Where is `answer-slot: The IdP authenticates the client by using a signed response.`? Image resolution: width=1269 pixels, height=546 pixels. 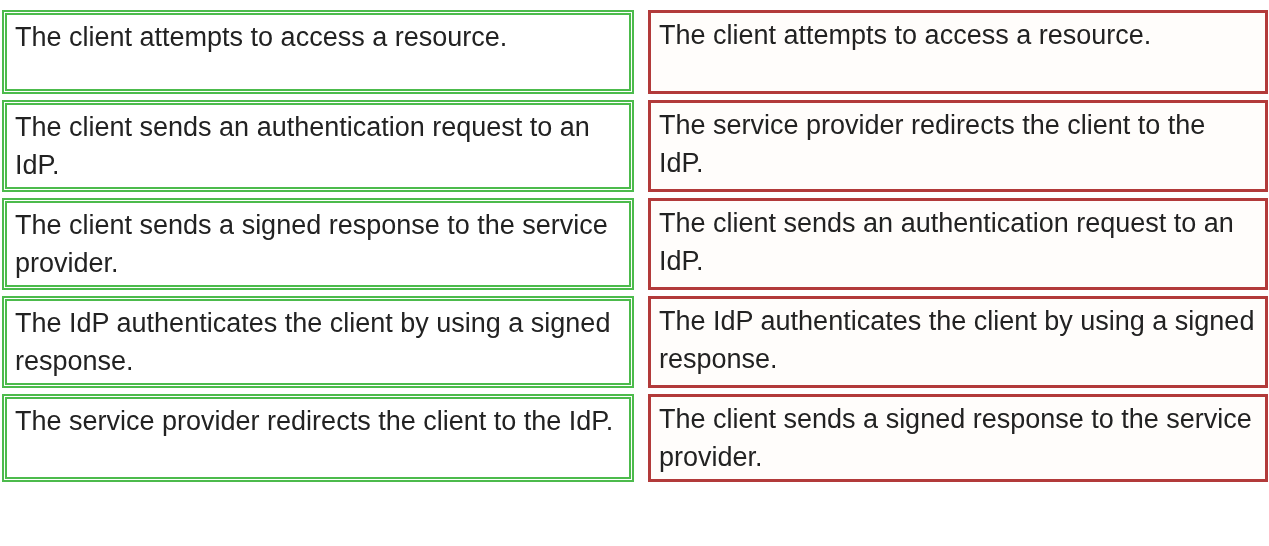 answer-slot: The IdP authenticates the client by using a signed response. is located at coordinates (958, 342).